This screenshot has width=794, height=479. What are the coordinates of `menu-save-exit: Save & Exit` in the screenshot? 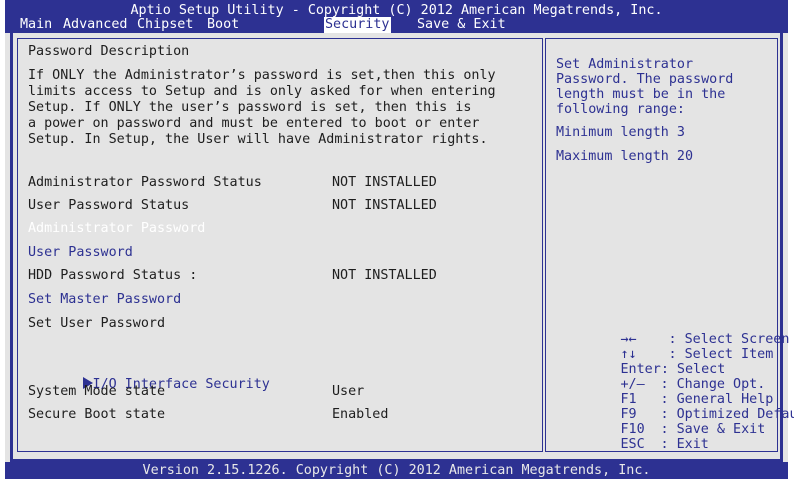 It's located at (461, 25).